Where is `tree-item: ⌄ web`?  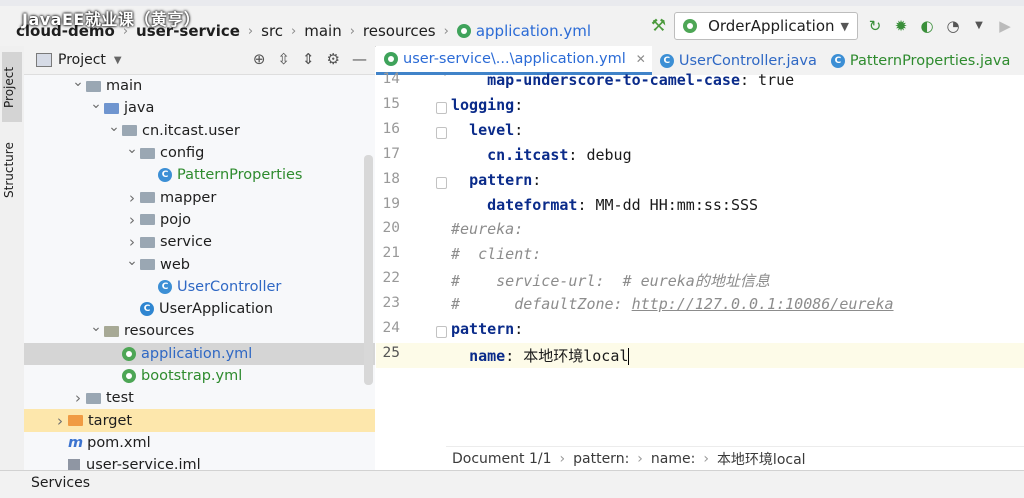 tree-item: ⌄ web is located at coordinates (199, 264).